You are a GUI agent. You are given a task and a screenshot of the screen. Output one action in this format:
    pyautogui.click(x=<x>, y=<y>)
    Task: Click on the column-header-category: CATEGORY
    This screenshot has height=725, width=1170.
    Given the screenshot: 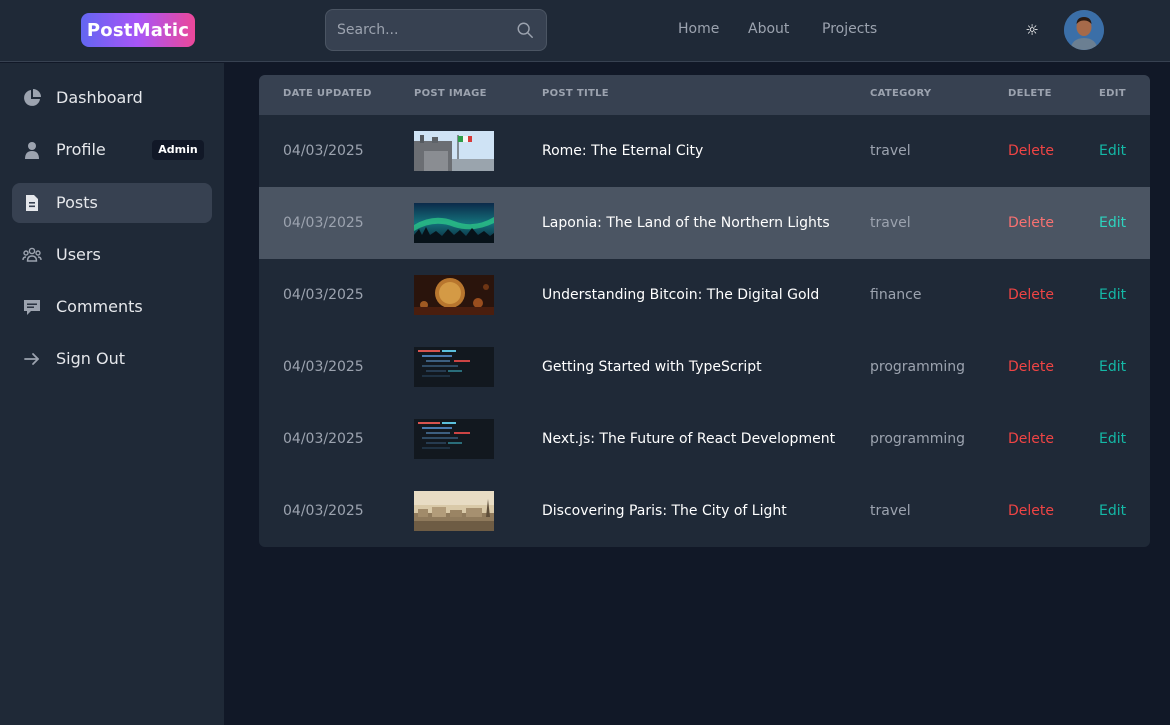 What is the action you would take?
    pyautogui.click(x=901, y=93)
    